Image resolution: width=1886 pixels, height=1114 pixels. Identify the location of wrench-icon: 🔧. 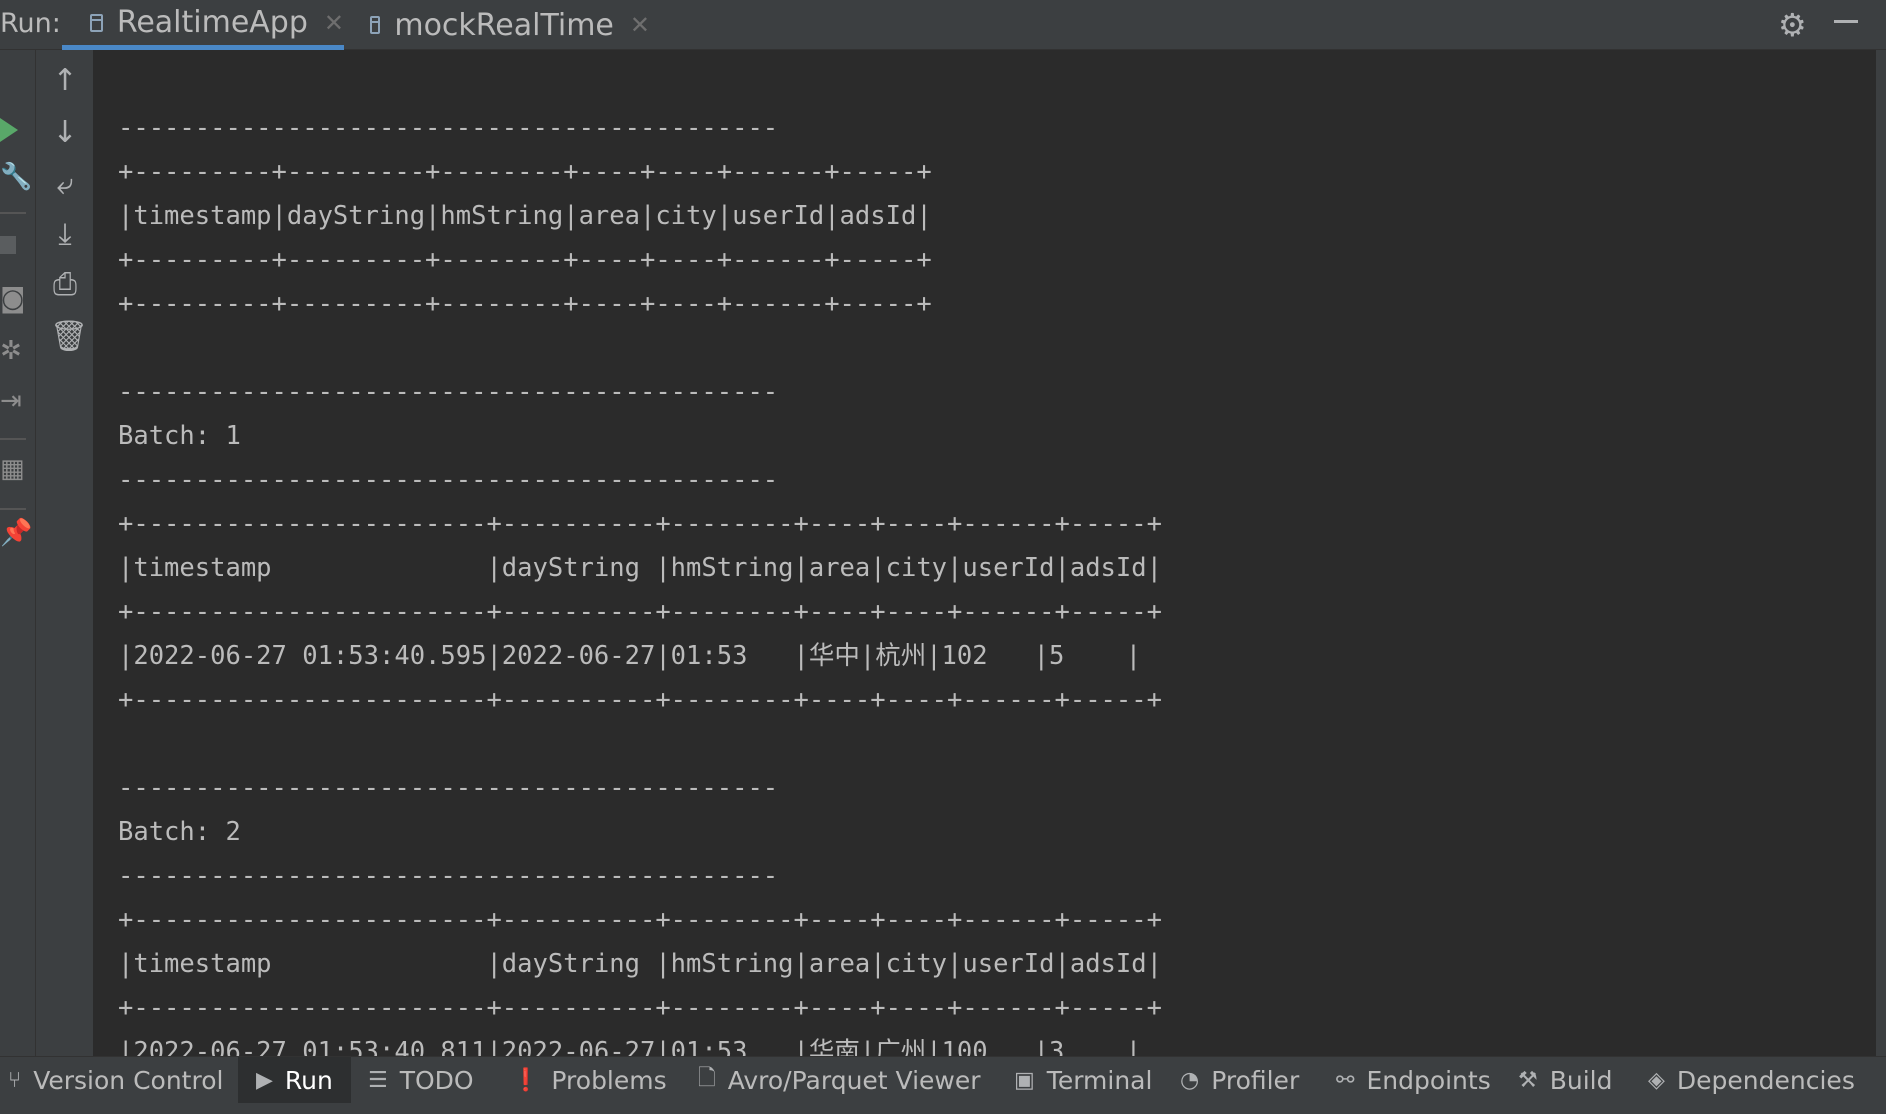
(16, 177).